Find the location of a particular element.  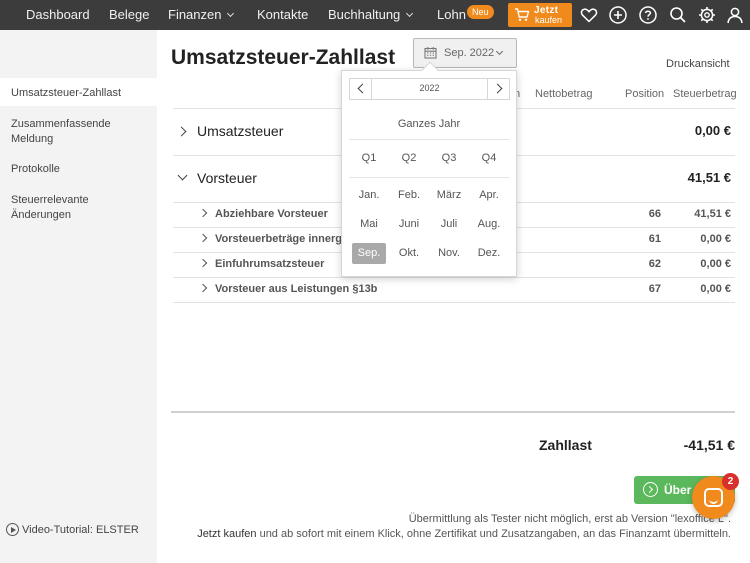

whole-year-option: Ganzes Jahr is located at coordinates (429, 124).